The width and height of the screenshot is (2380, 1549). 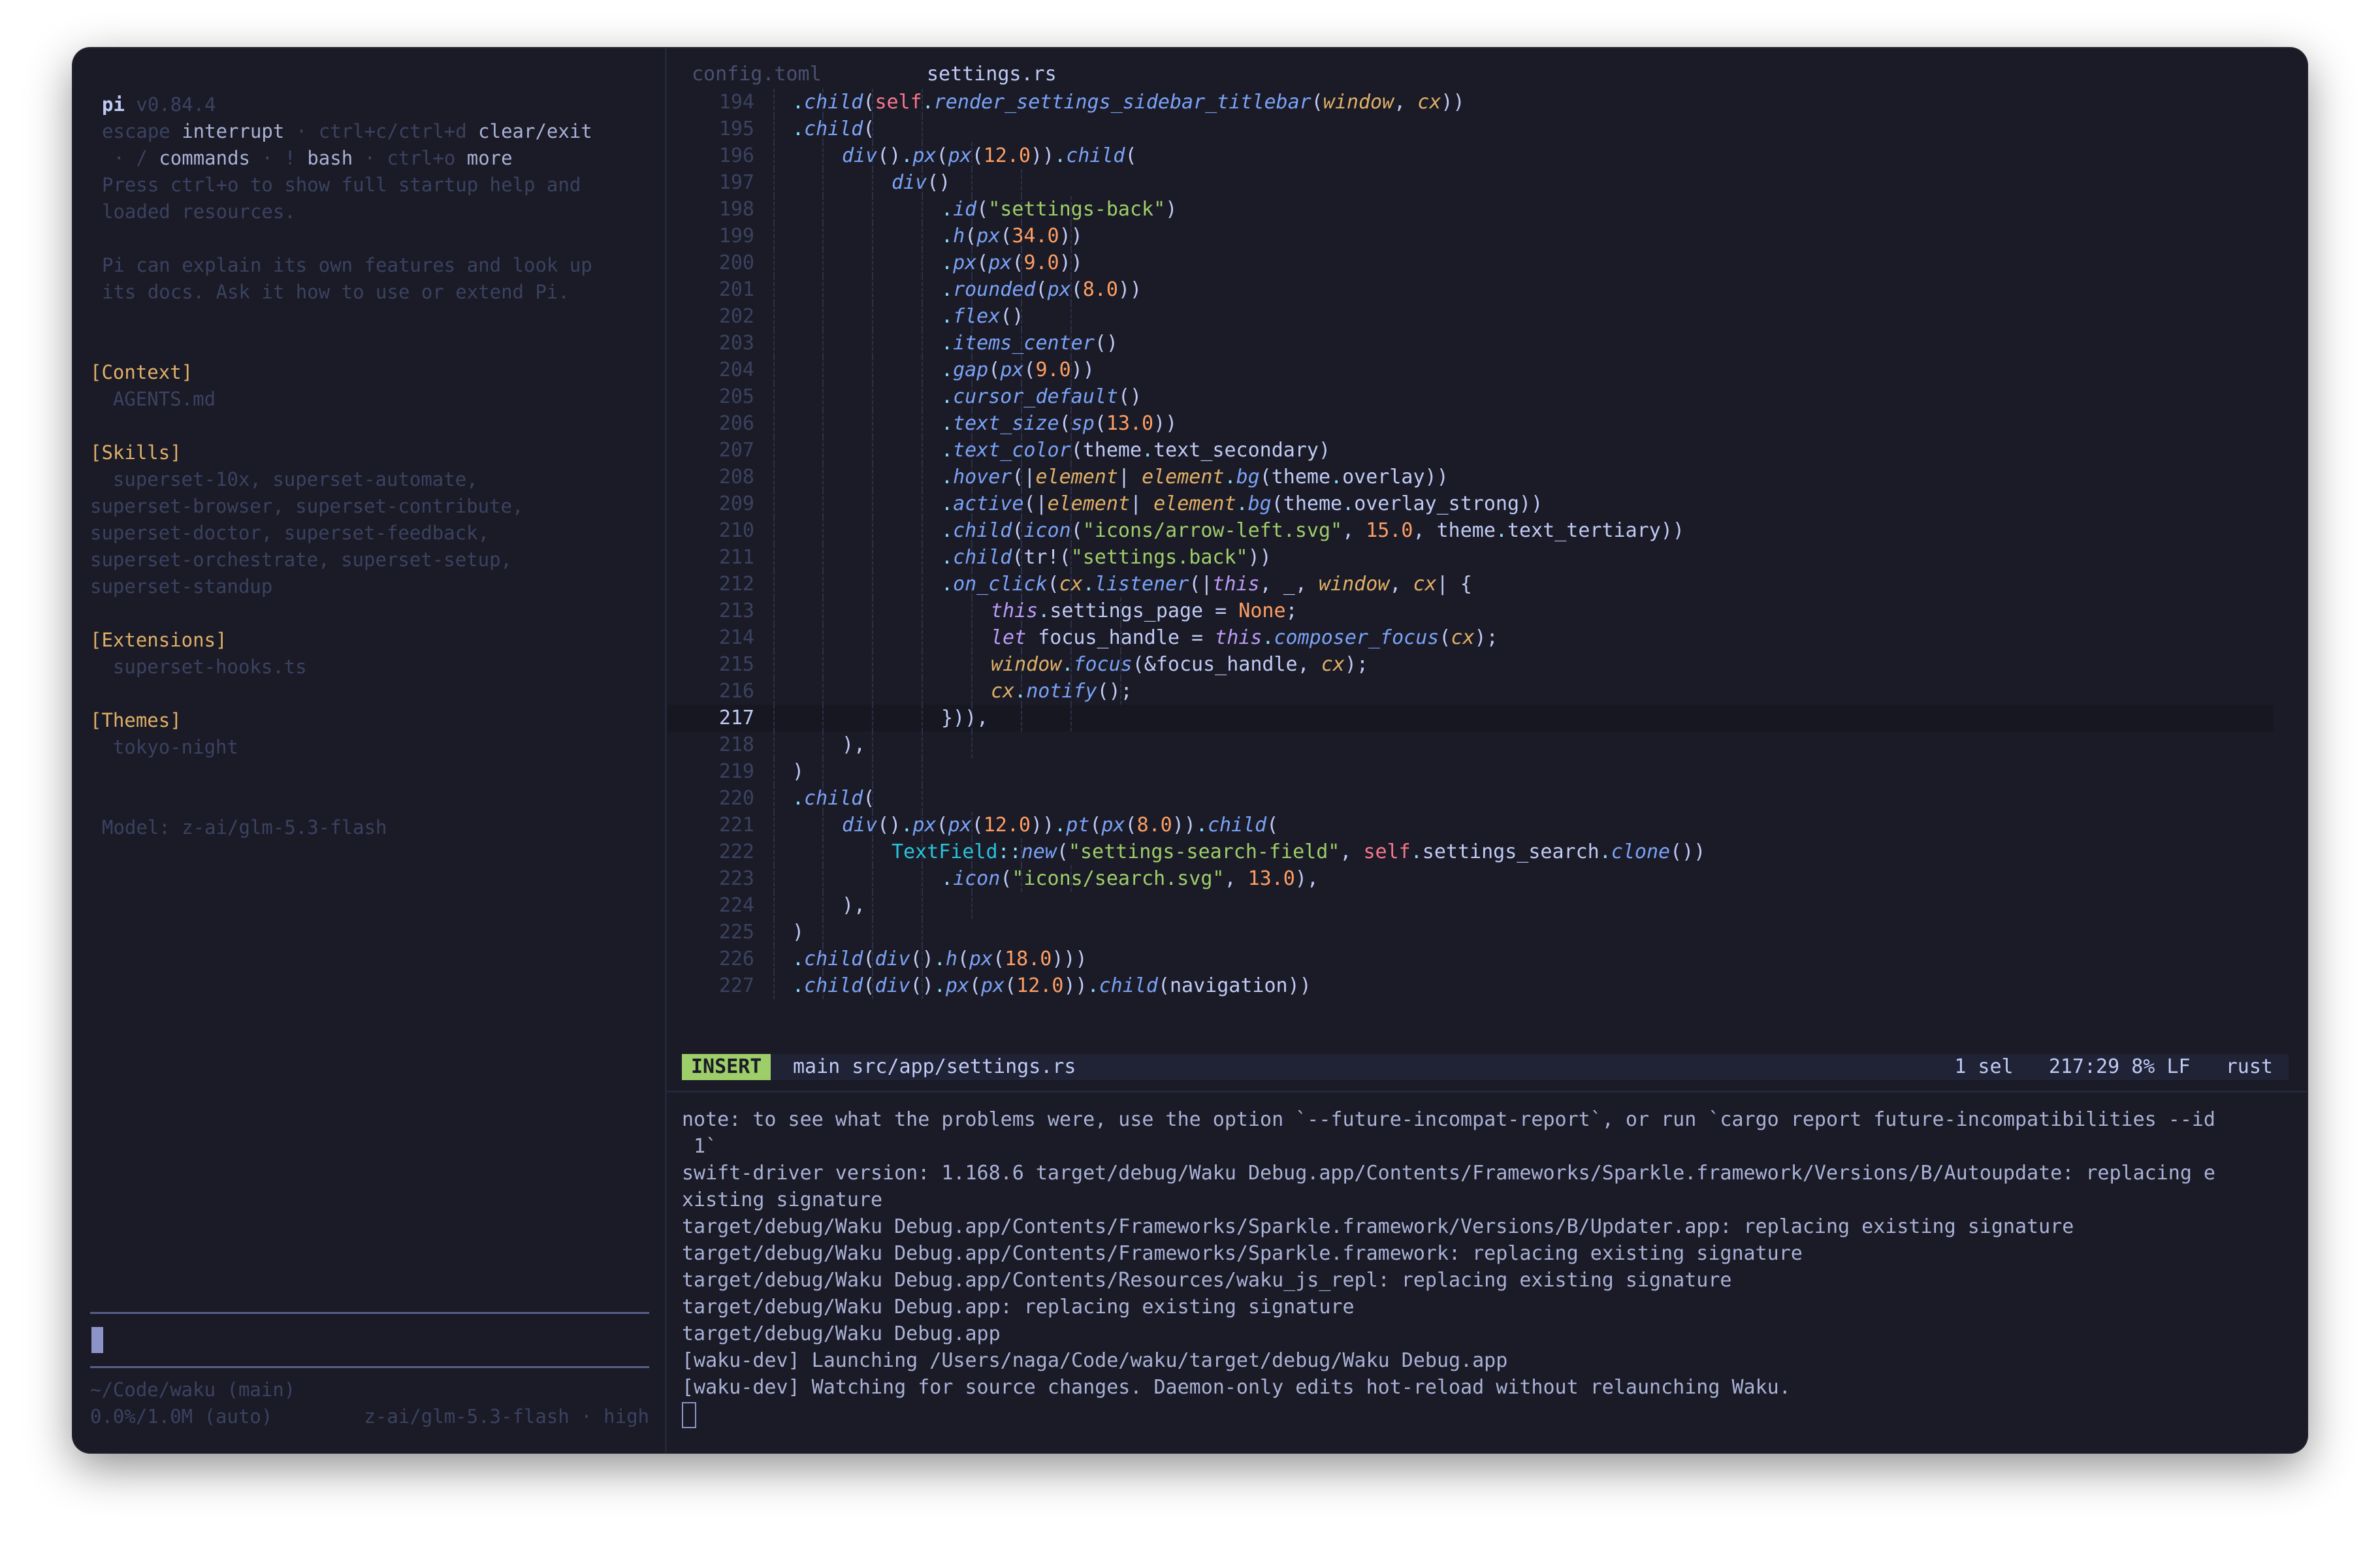 I want to click on code-line: 226 .child(div().h(px(18.0))), so click(x=1470, y=959).